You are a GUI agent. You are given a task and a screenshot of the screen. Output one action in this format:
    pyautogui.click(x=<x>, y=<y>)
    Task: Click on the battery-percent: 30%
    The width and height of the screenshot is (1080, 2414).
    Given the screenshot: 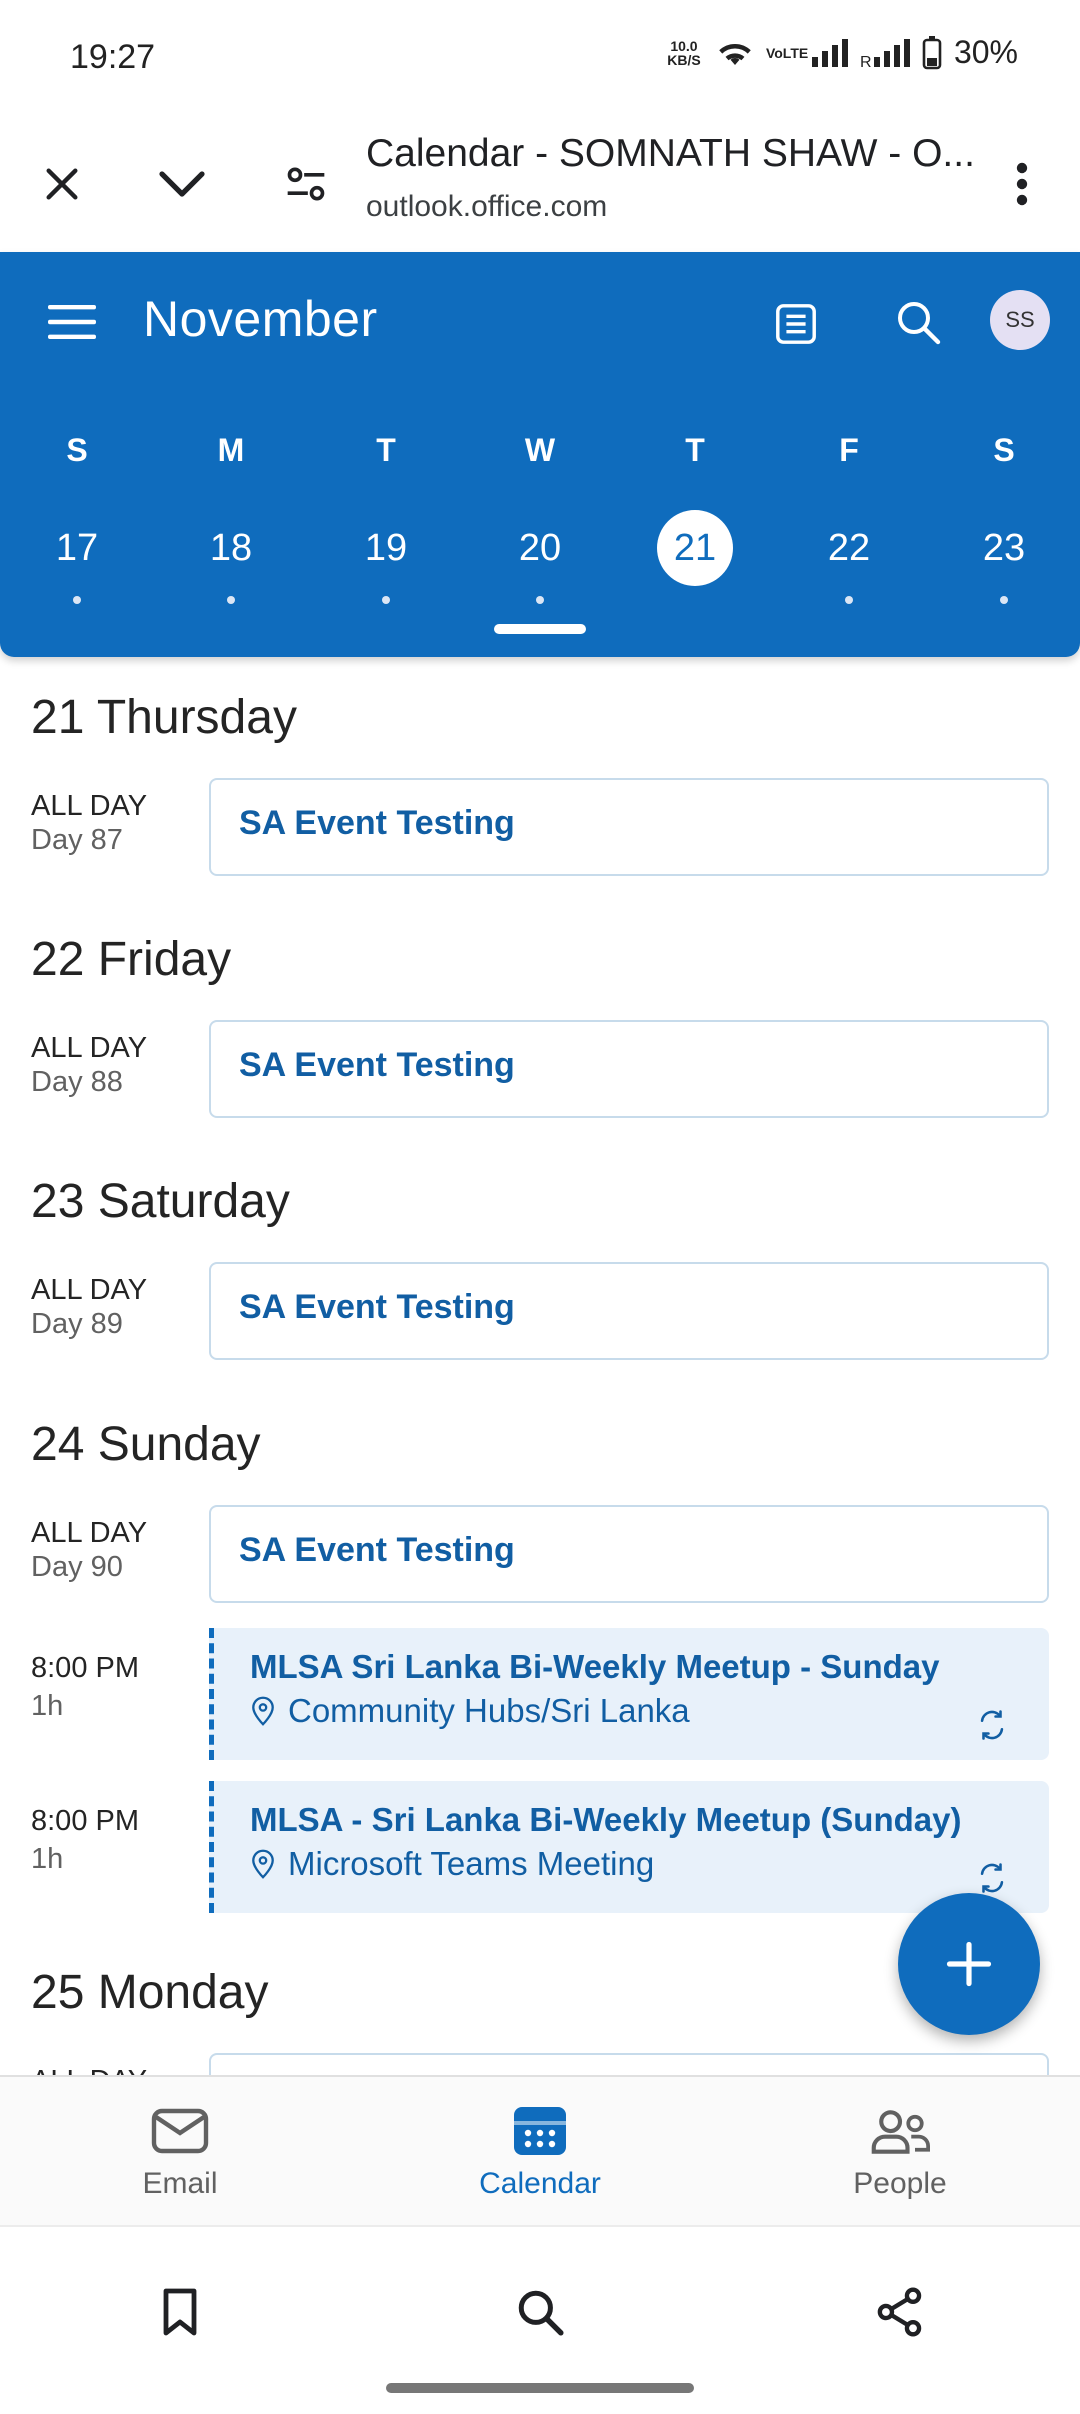 What is the action you would take?
    pyautogui.click(x=985, y=52)
    